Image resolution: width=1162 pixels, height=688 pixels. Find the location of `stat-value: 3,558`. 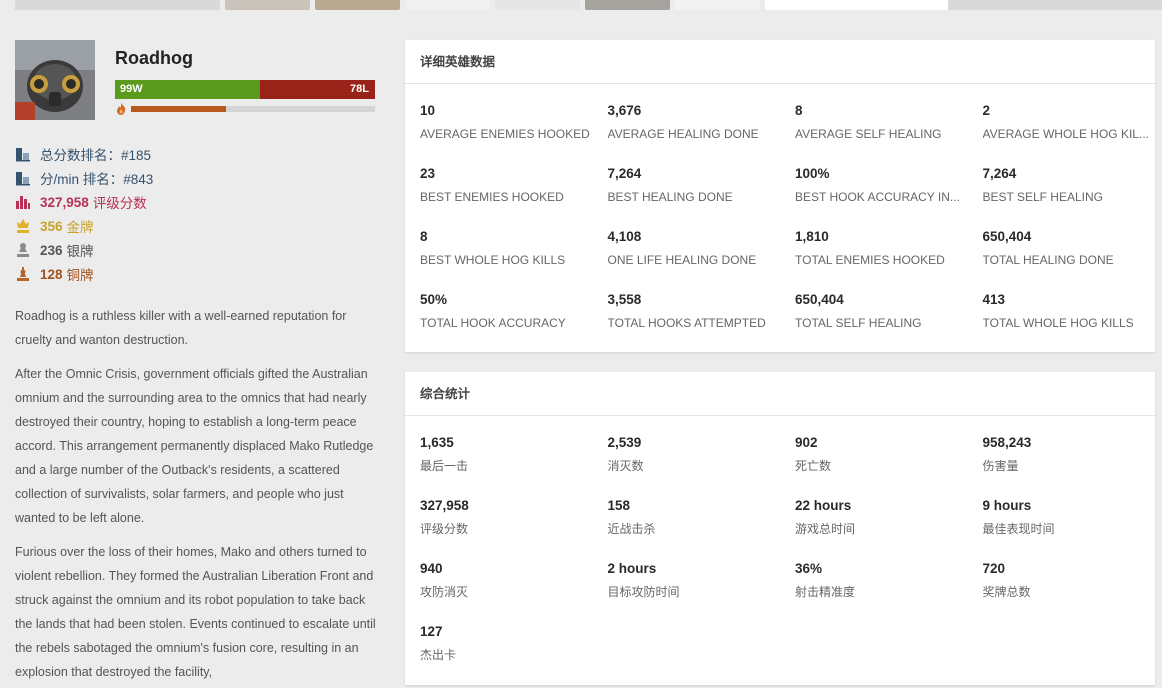

stat-value: 3,558 is located at coordinates (624, 299).